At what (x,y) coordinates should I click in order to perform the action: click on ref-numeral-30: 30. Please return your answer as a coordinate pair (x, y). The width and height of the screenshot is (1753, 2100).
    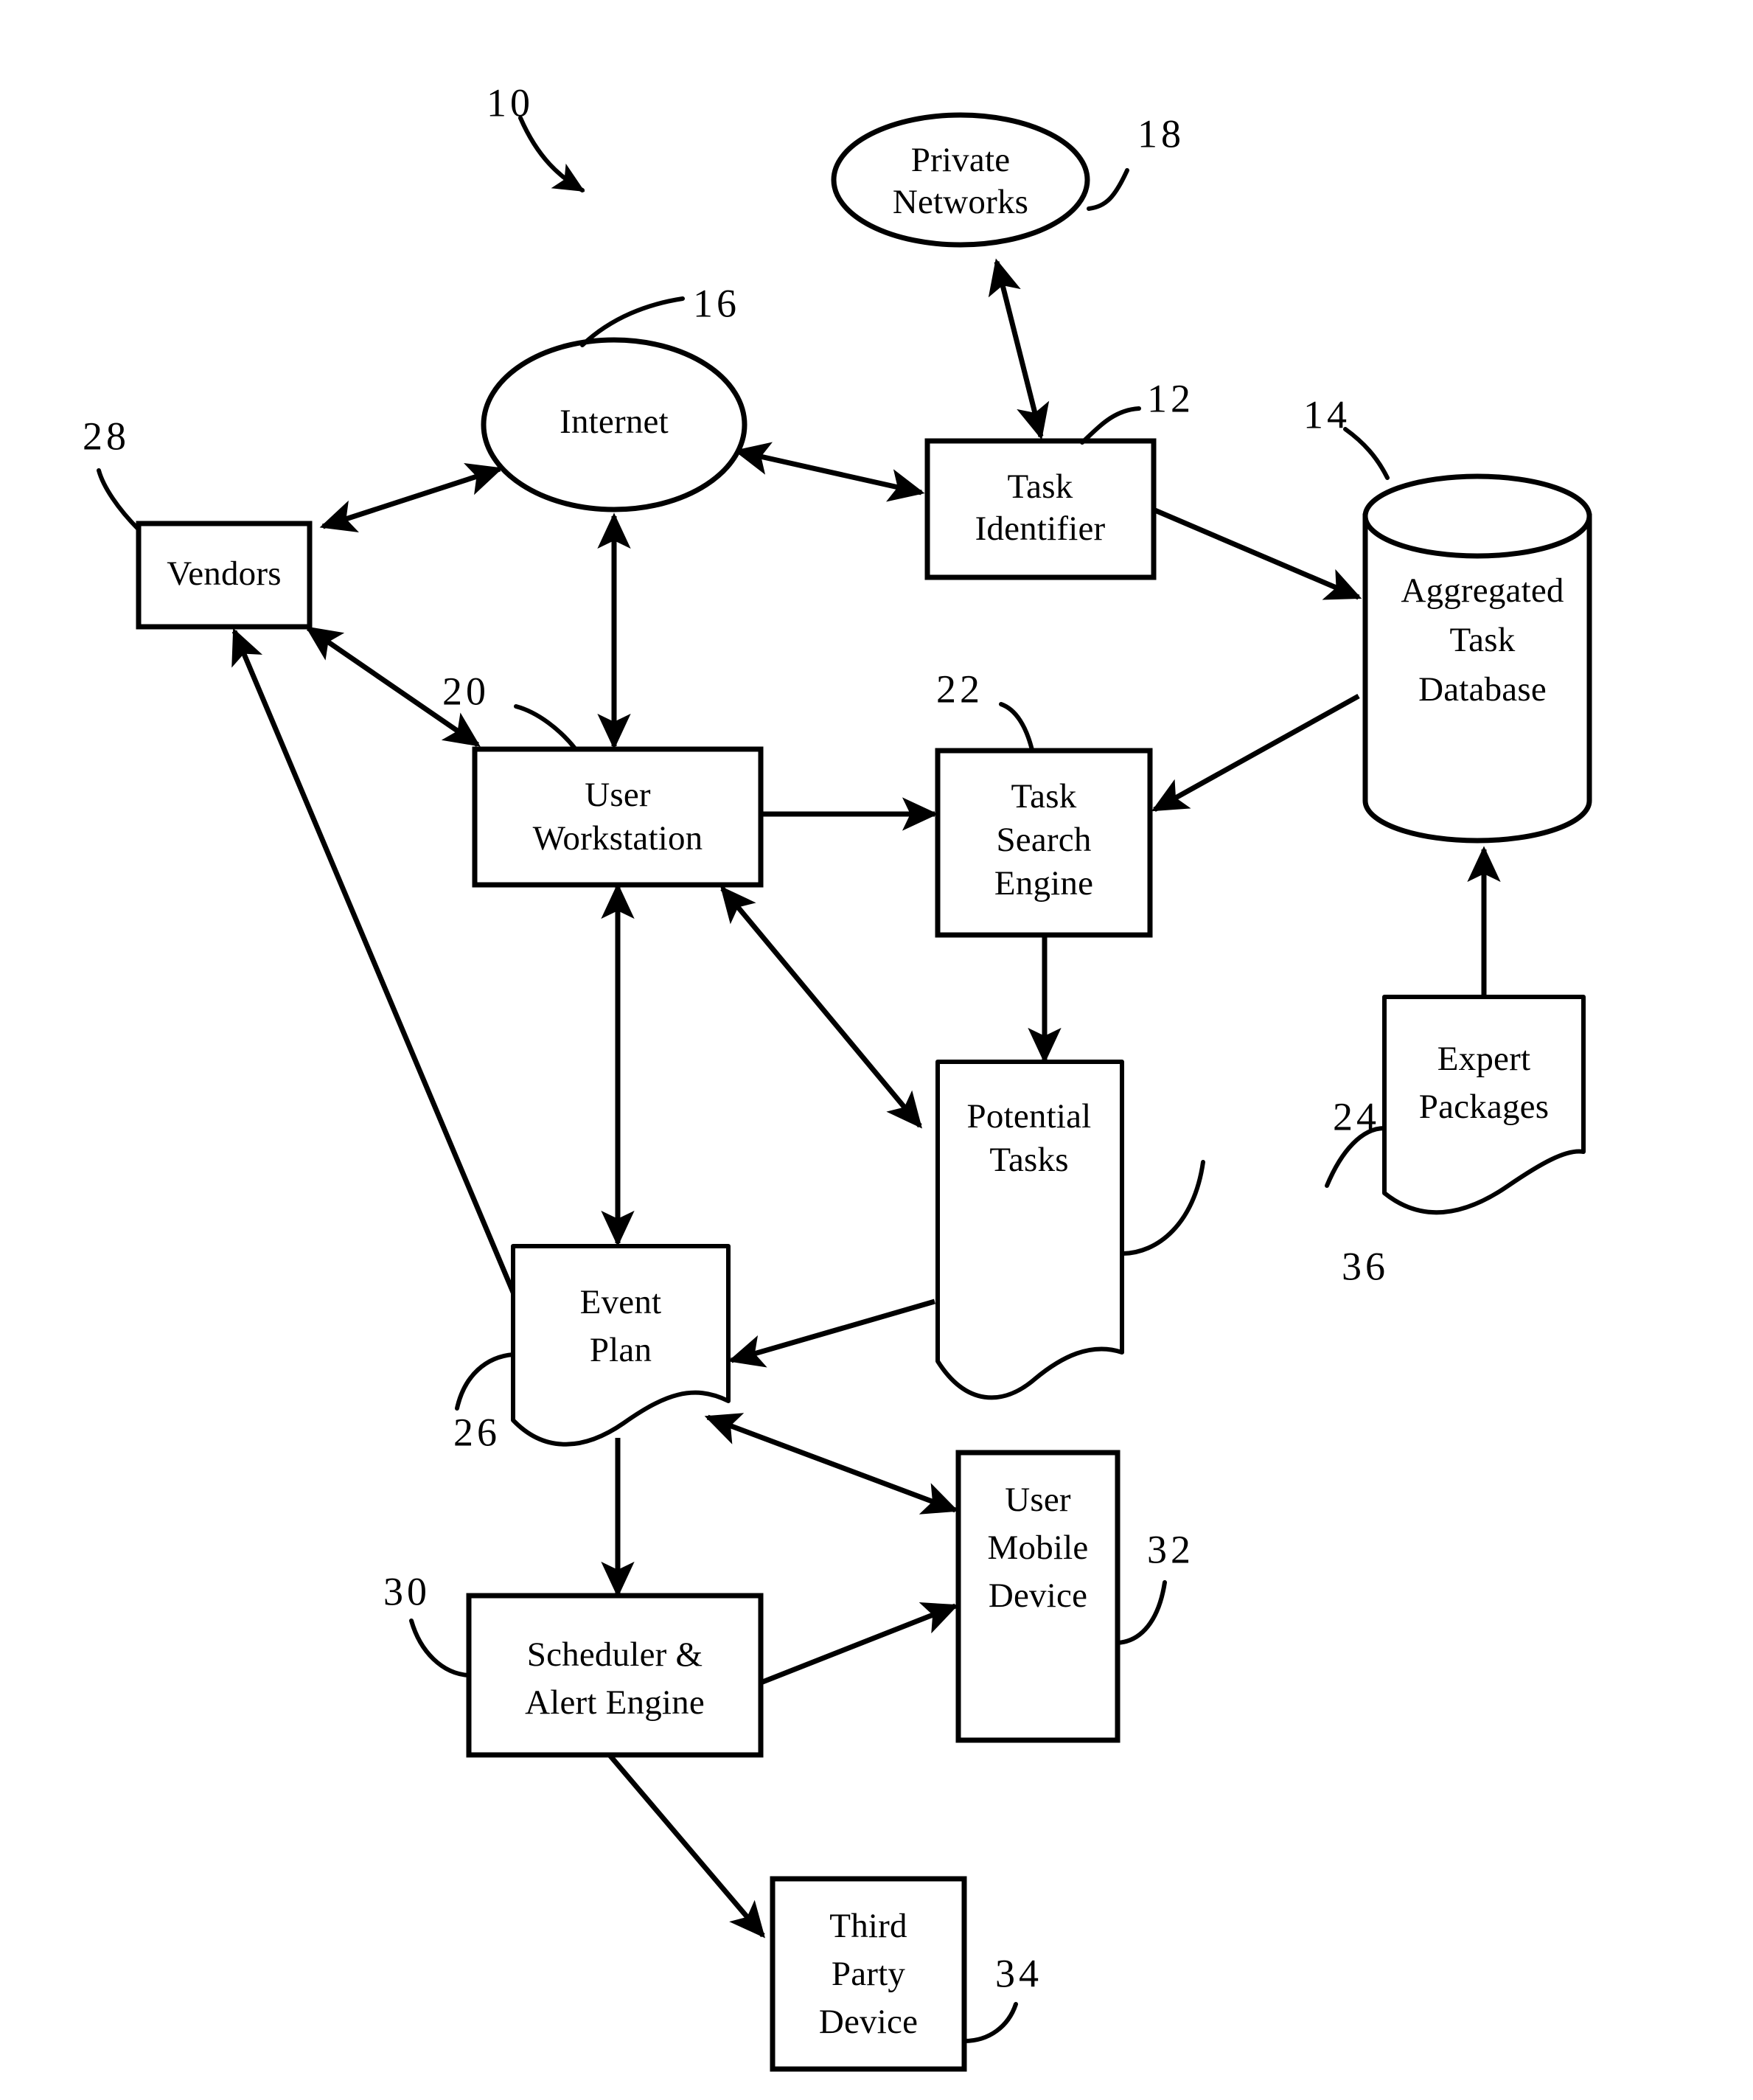
    Looking at the image, I should click on (407, 1591).